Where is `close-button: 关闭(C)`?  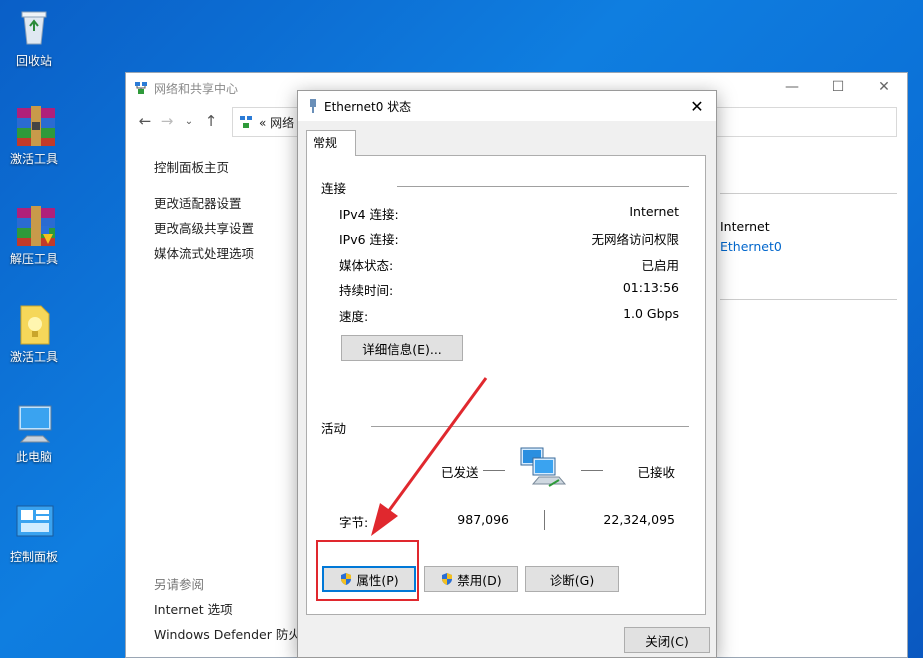 close-button: 关闭(C) is located at coordinates (667, 640).